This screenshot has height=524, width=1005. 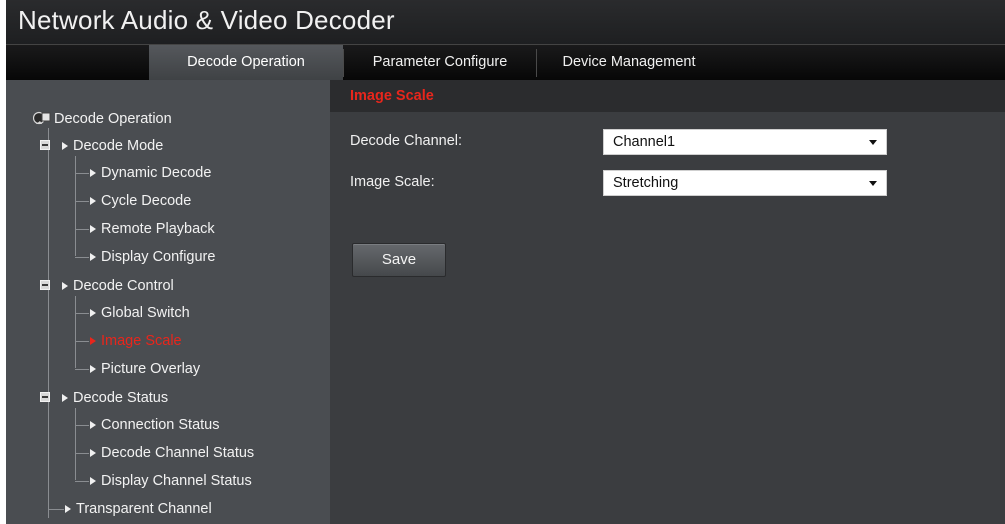 I want to click on tree-item-label: Picture Overlay, so click(x=151, y=369).